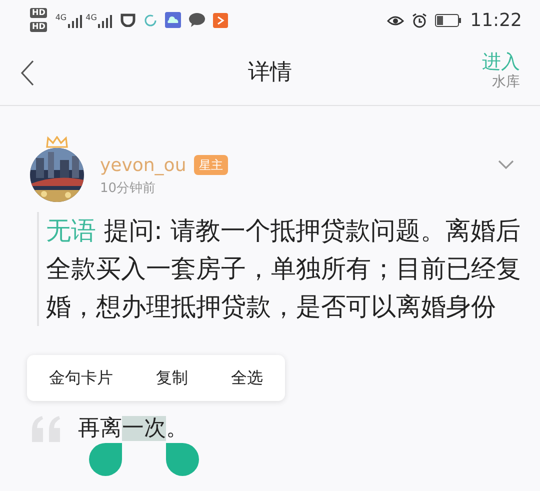  What do you see at coordinates (172, 378) in the screenshot?
I see `menu-item: 复制` at bounding box center [172, 378].